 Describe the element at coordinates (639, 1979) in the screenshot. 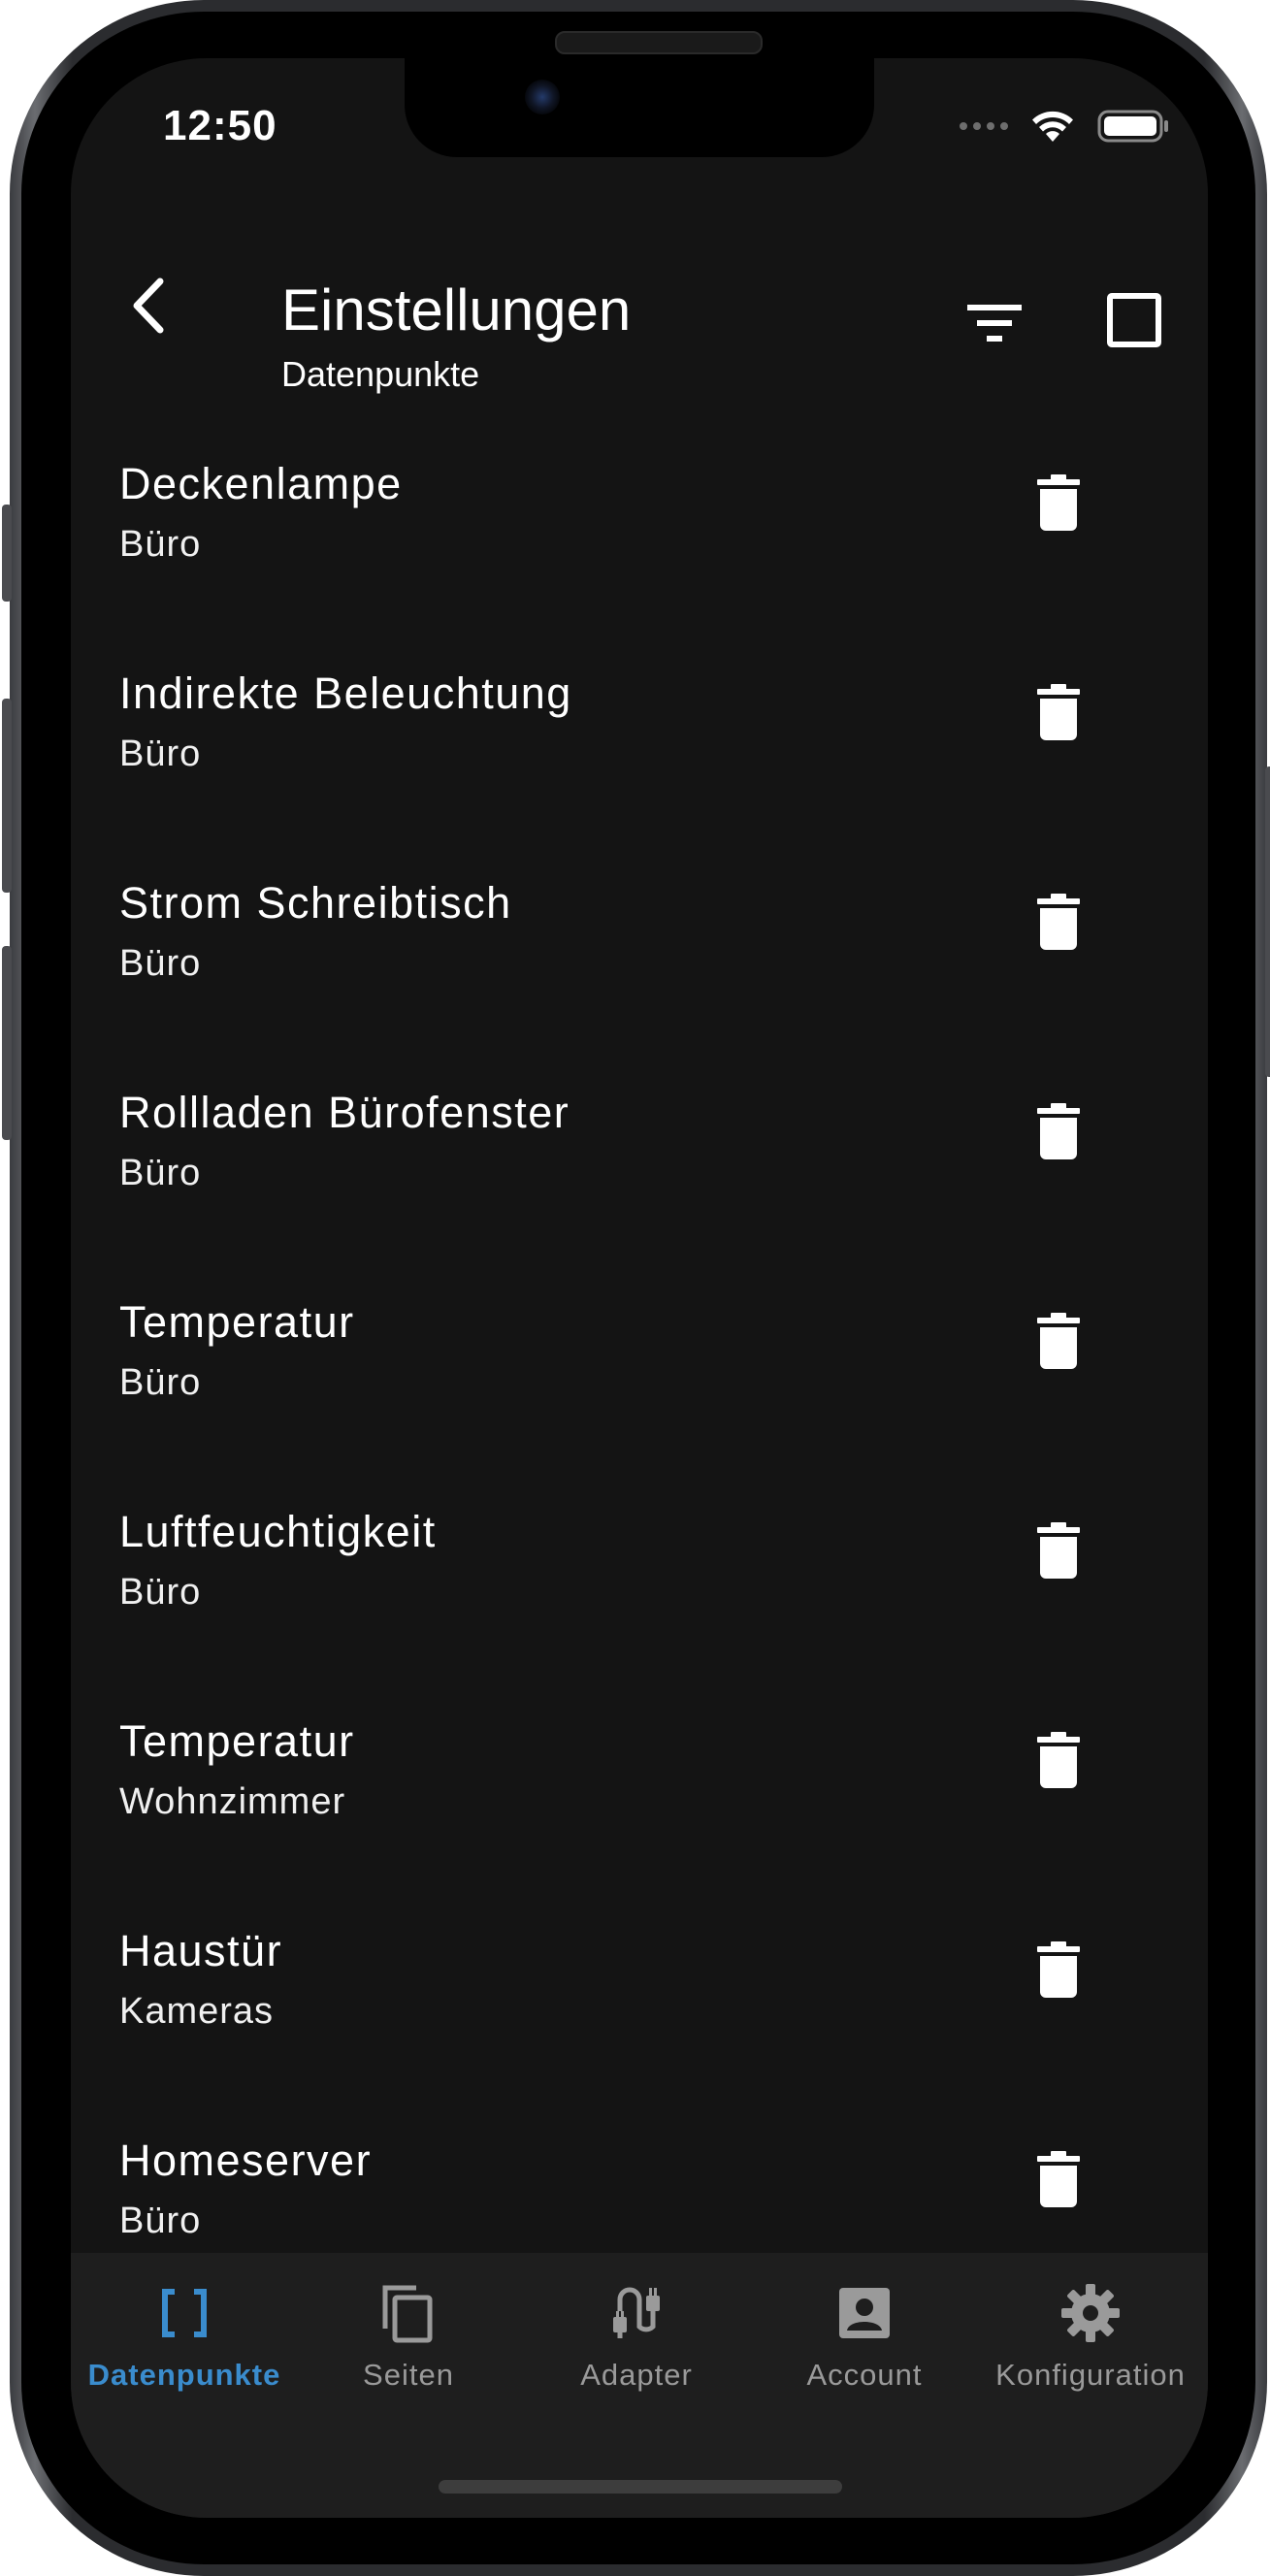

I see `datapoint-list-item: Haustür Kameras` at that location.